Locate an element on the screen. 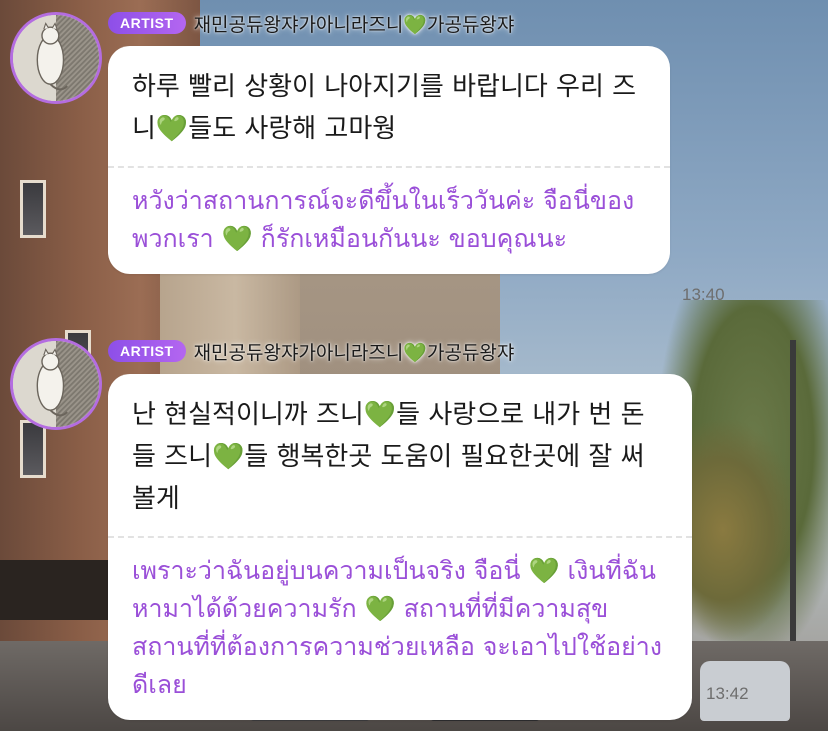 The width and height of the screenshot is (828, 731). message-original-text: 하루 빨리 상황이 나아지기를 바랍니다 우리 즈니💚들도 사랑해 고마웡 is located at coordinates (384, 108).